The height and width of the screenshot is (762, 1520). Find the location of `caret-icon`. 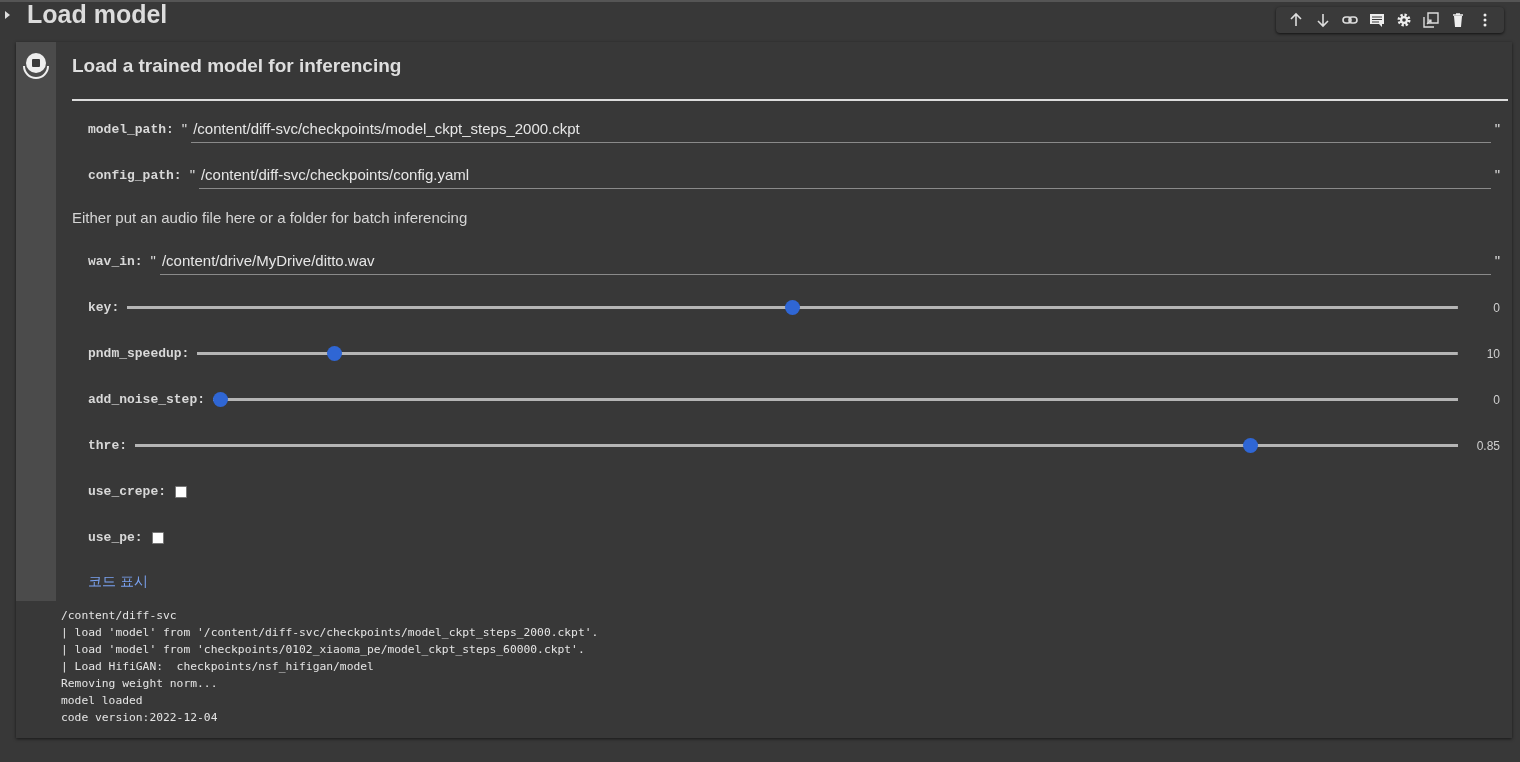

caret-icon is located at coordinates (7, 15).